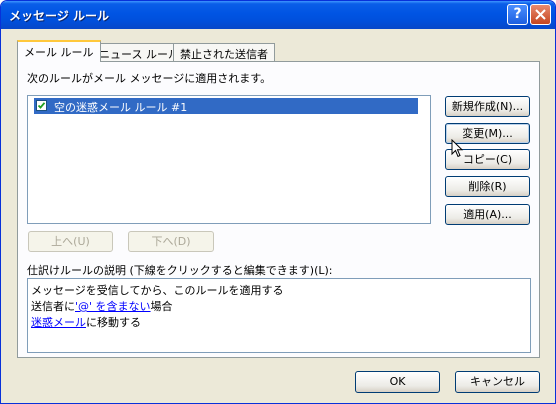 The width and height of the screenshot is (556, 404). Describe the element at coordinates (70, 241) in the screenshot. I see `move-up-button: 上へ(U)` at that location.